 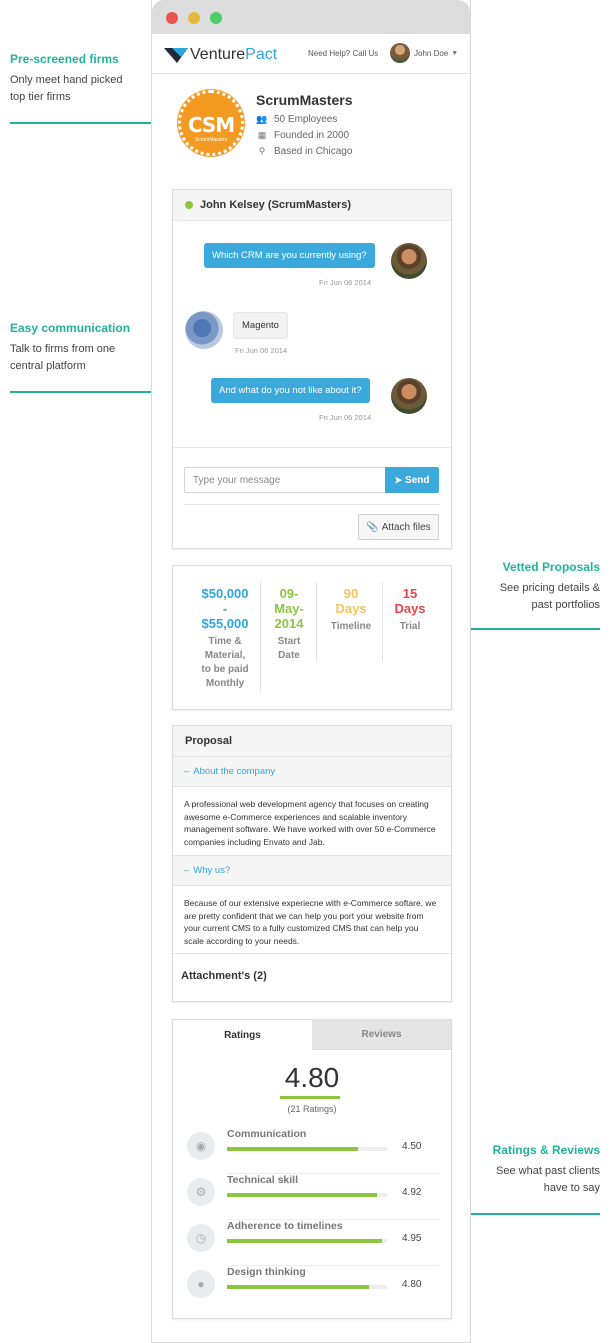 I want to click on stat-timeline: 90 Days Timeline, so click(x=351, y=609).